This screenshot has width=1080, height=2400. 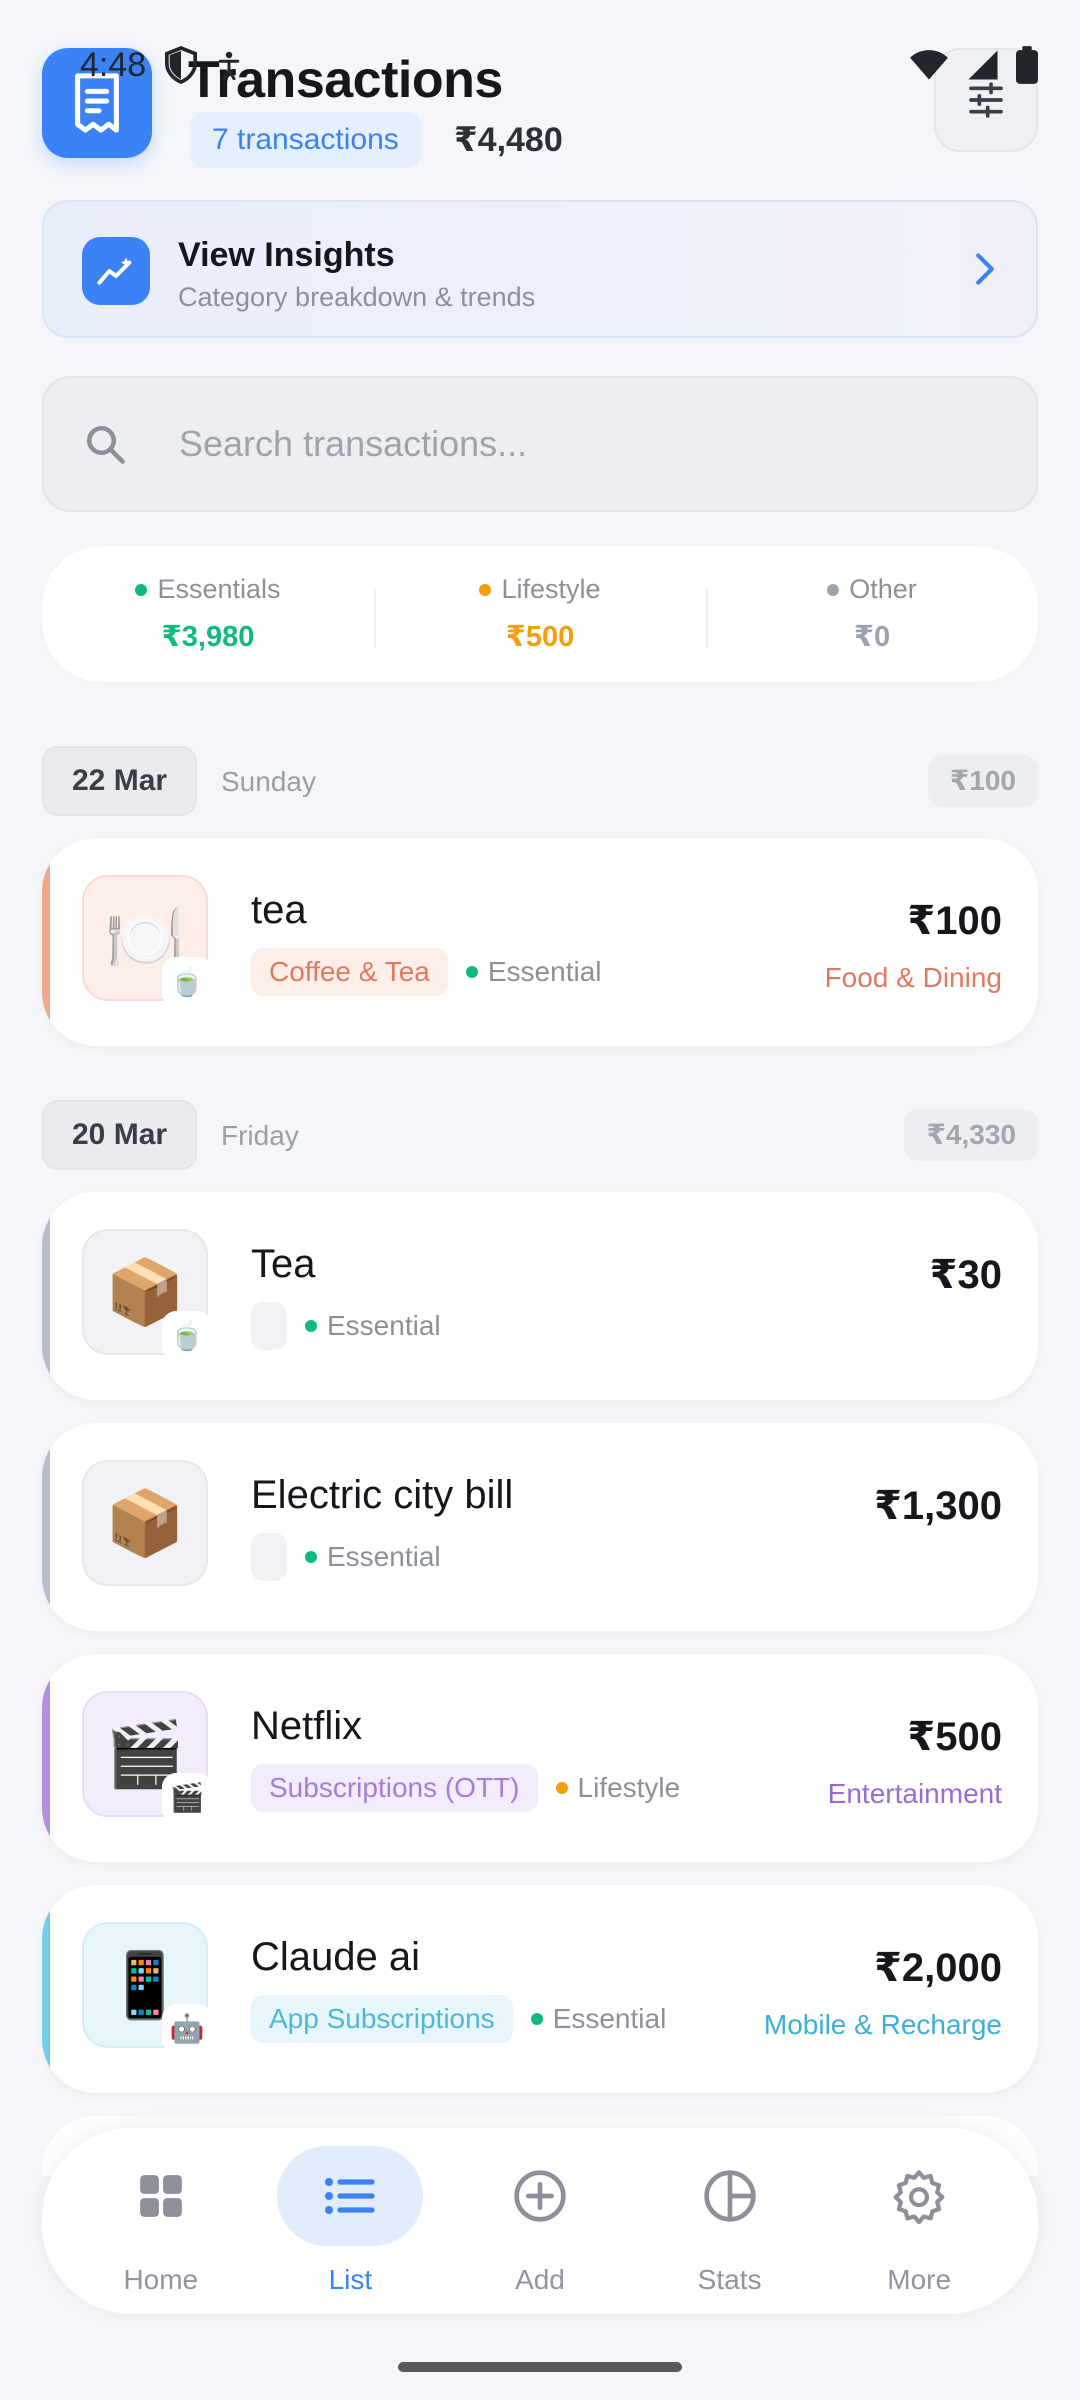 I want to click on summary-other: Other ₹0, so click(x=872, y=614).